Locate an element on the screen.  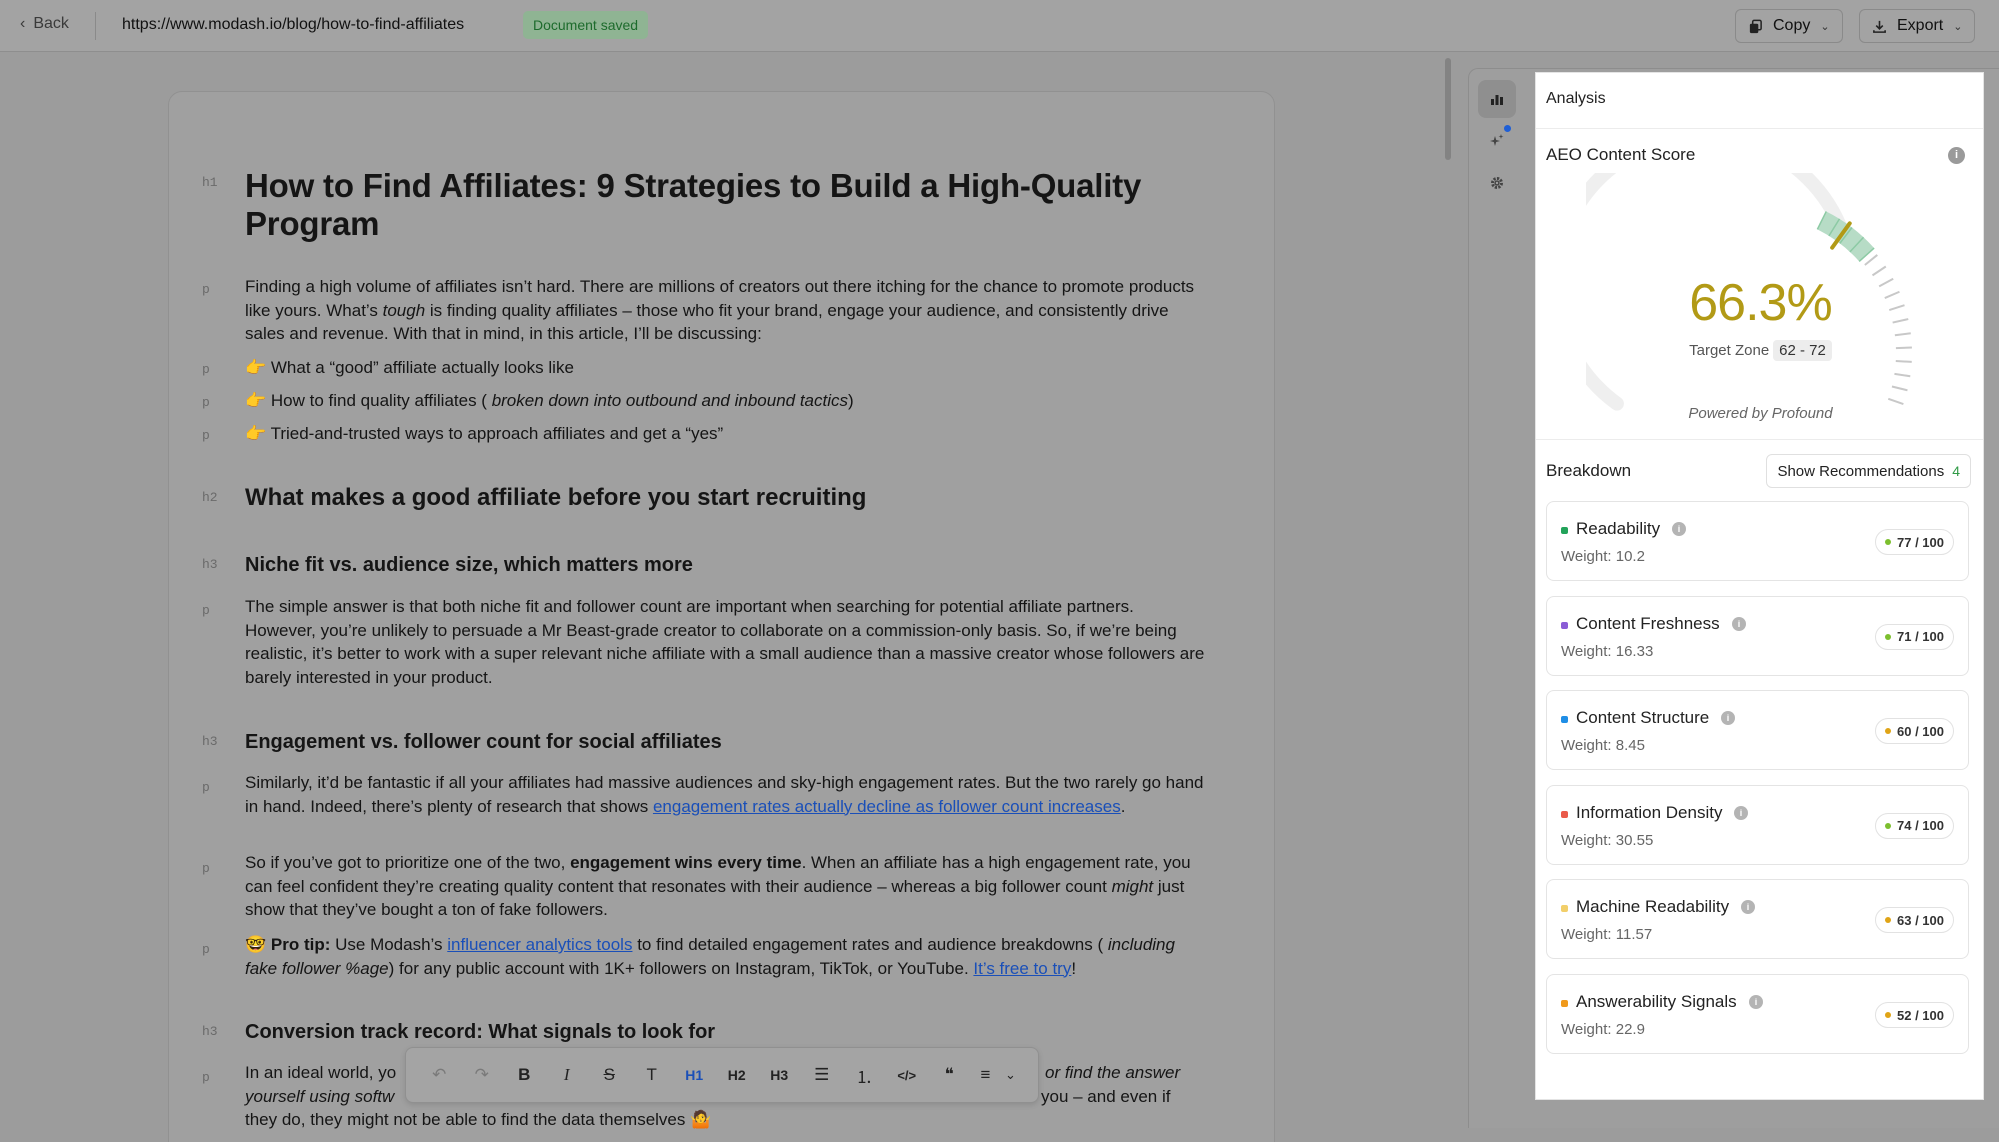
text-run-italic: or find the answer is located at coordinates (1113, 1072).